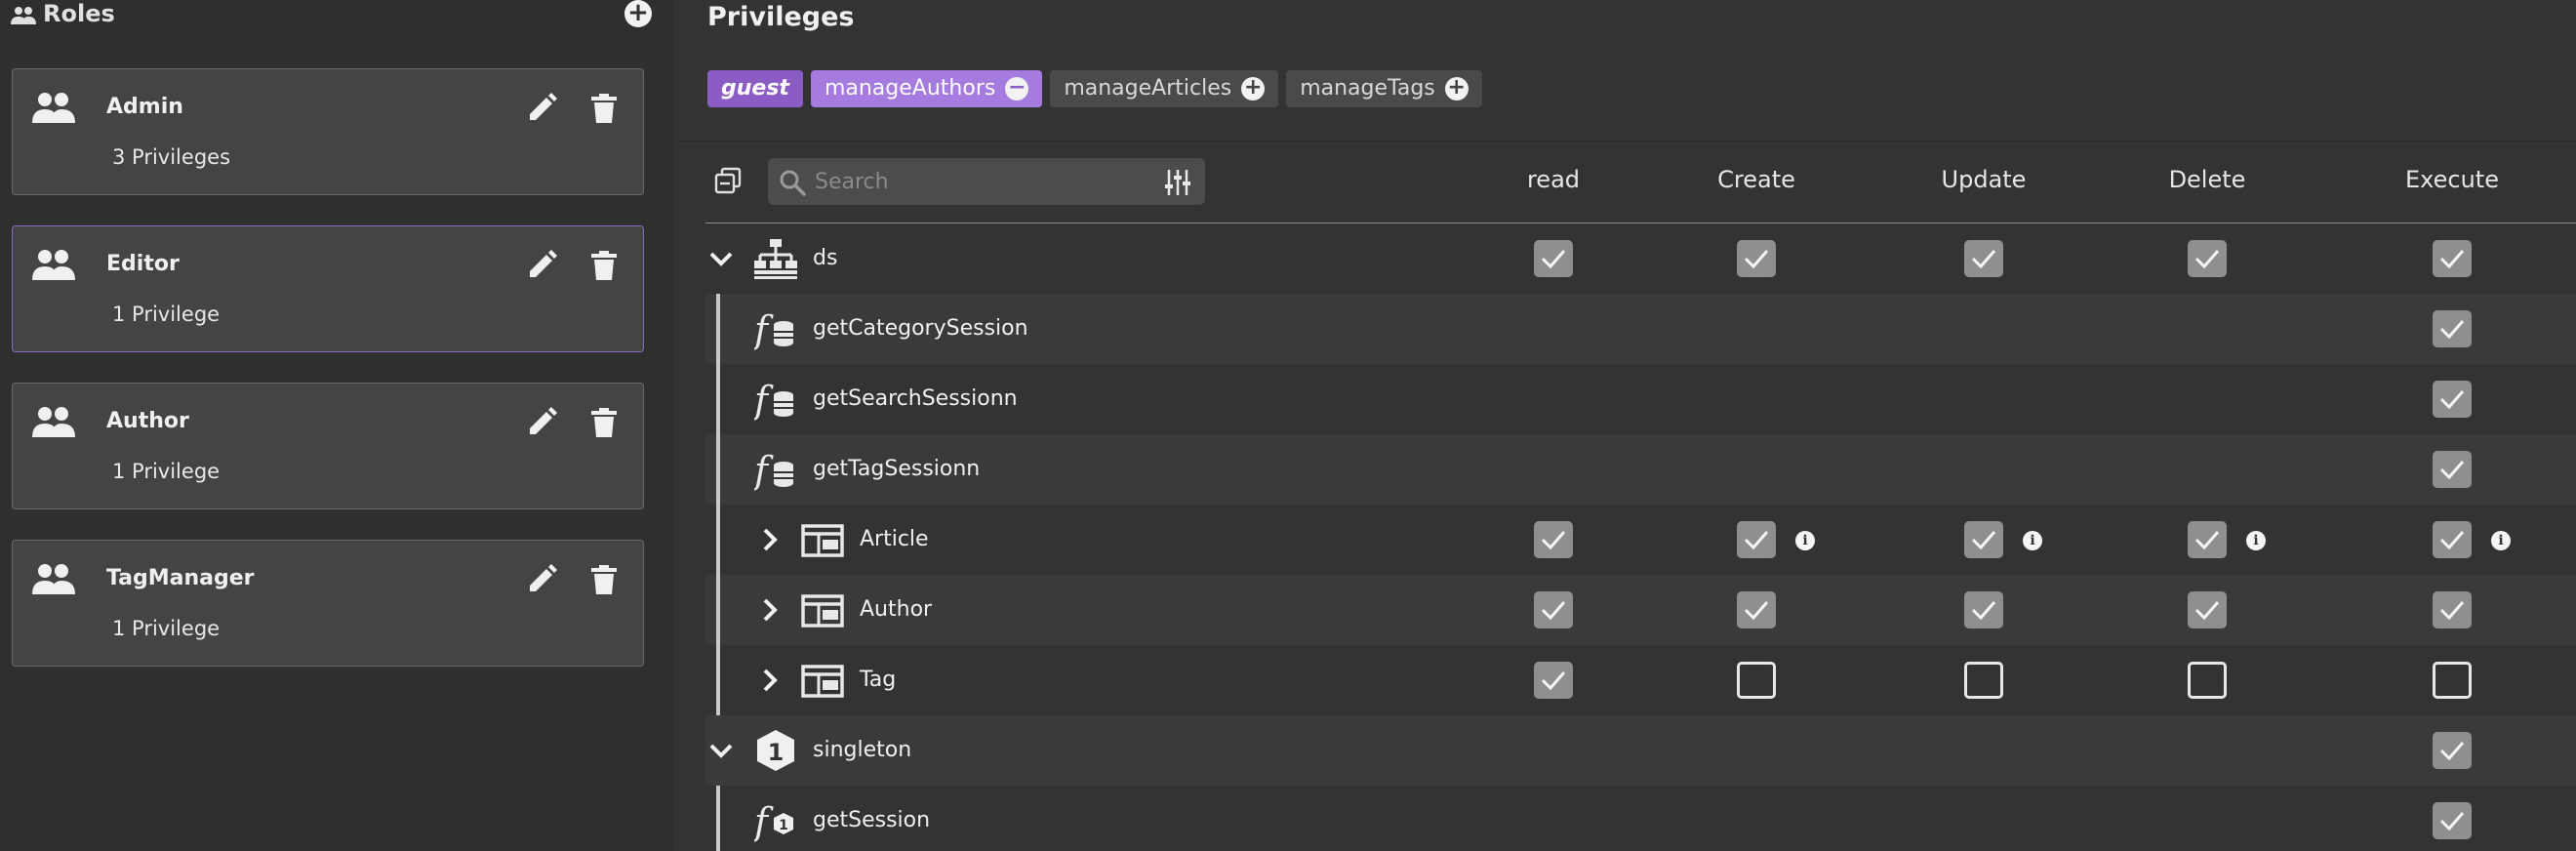 The height and width of the screenshot is (851, 2576). I want to click on row-label: getSession, so click(872, 820).